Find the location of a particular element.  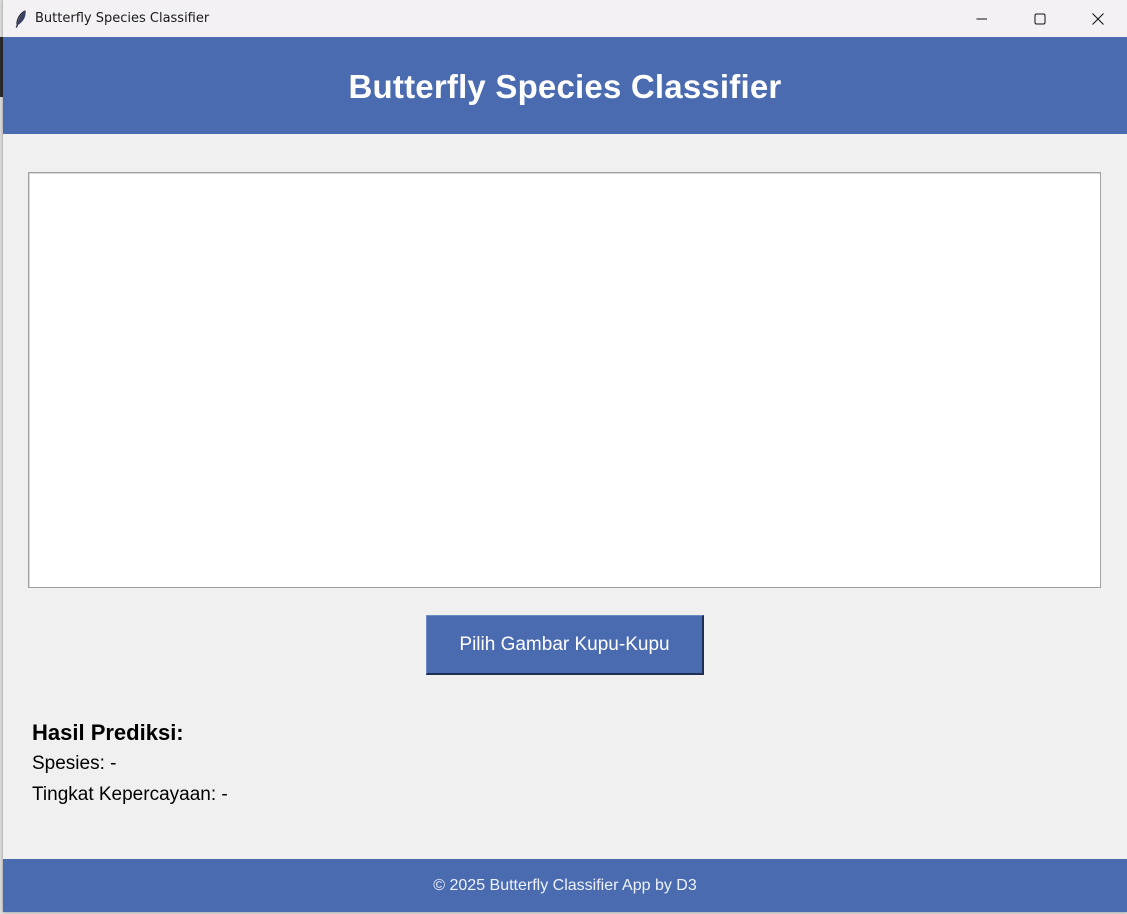

maximize-icon is located at coordinates (1040, 18).